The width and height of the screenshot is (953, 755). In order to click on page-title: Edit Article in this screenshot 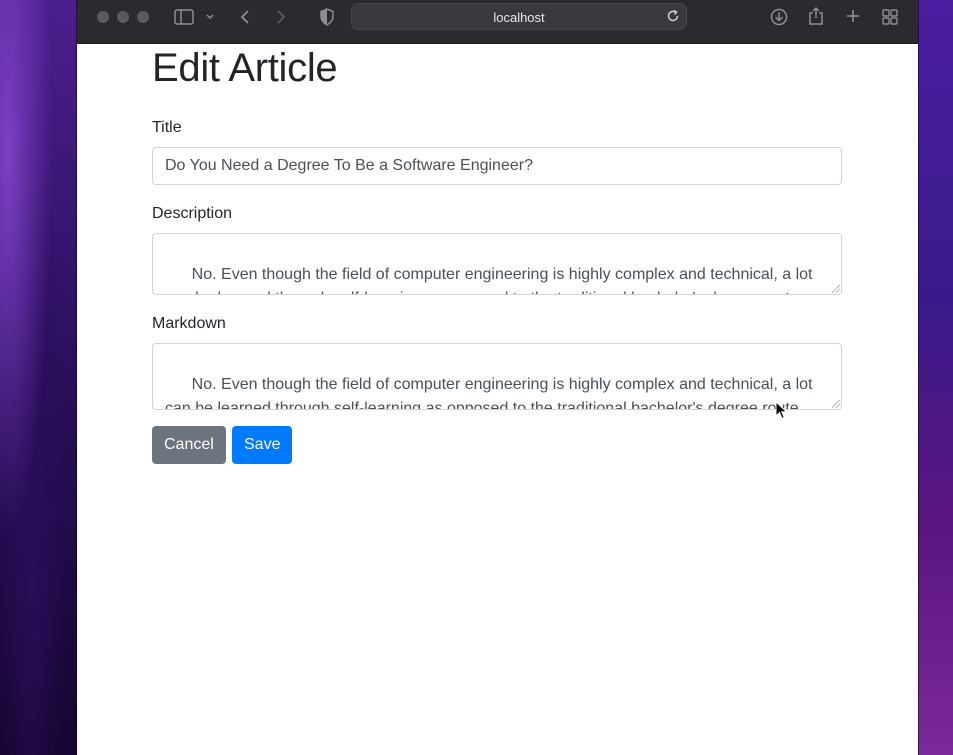, I will do `click(245, 68)`.